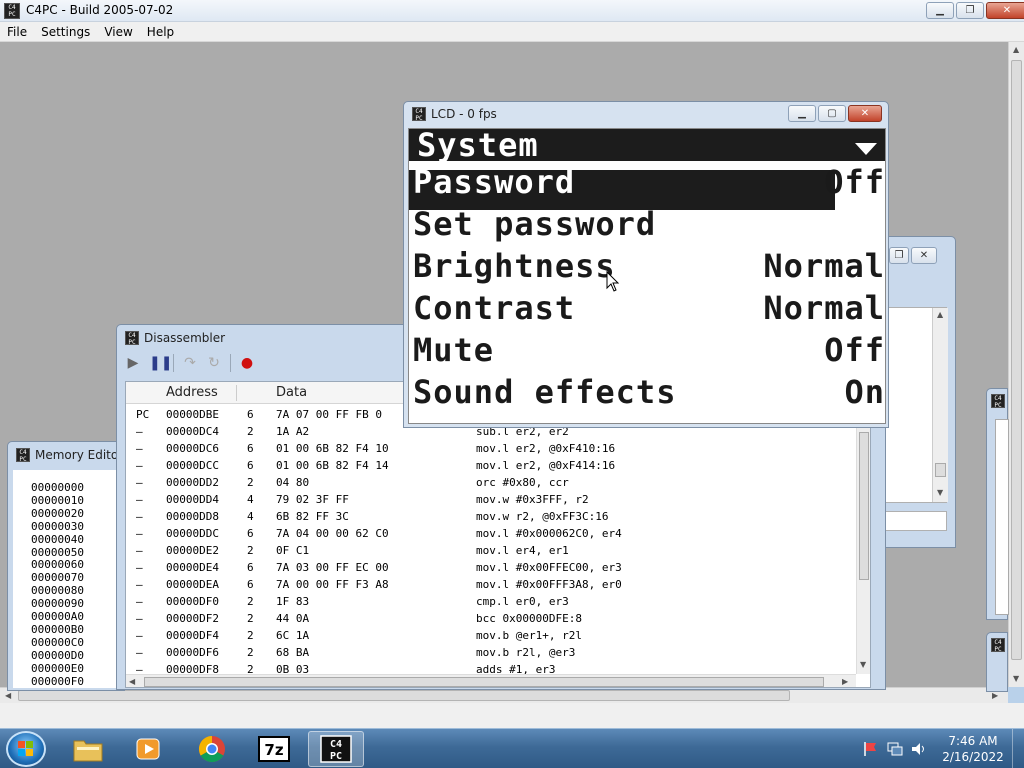 The image size is (1024, 768). Describe the element at coordinates (491, 654) in the screenshot. I see `disassembly-row: – 00000DF6 2 68 BA mov.b r2l, @er3` at that location.